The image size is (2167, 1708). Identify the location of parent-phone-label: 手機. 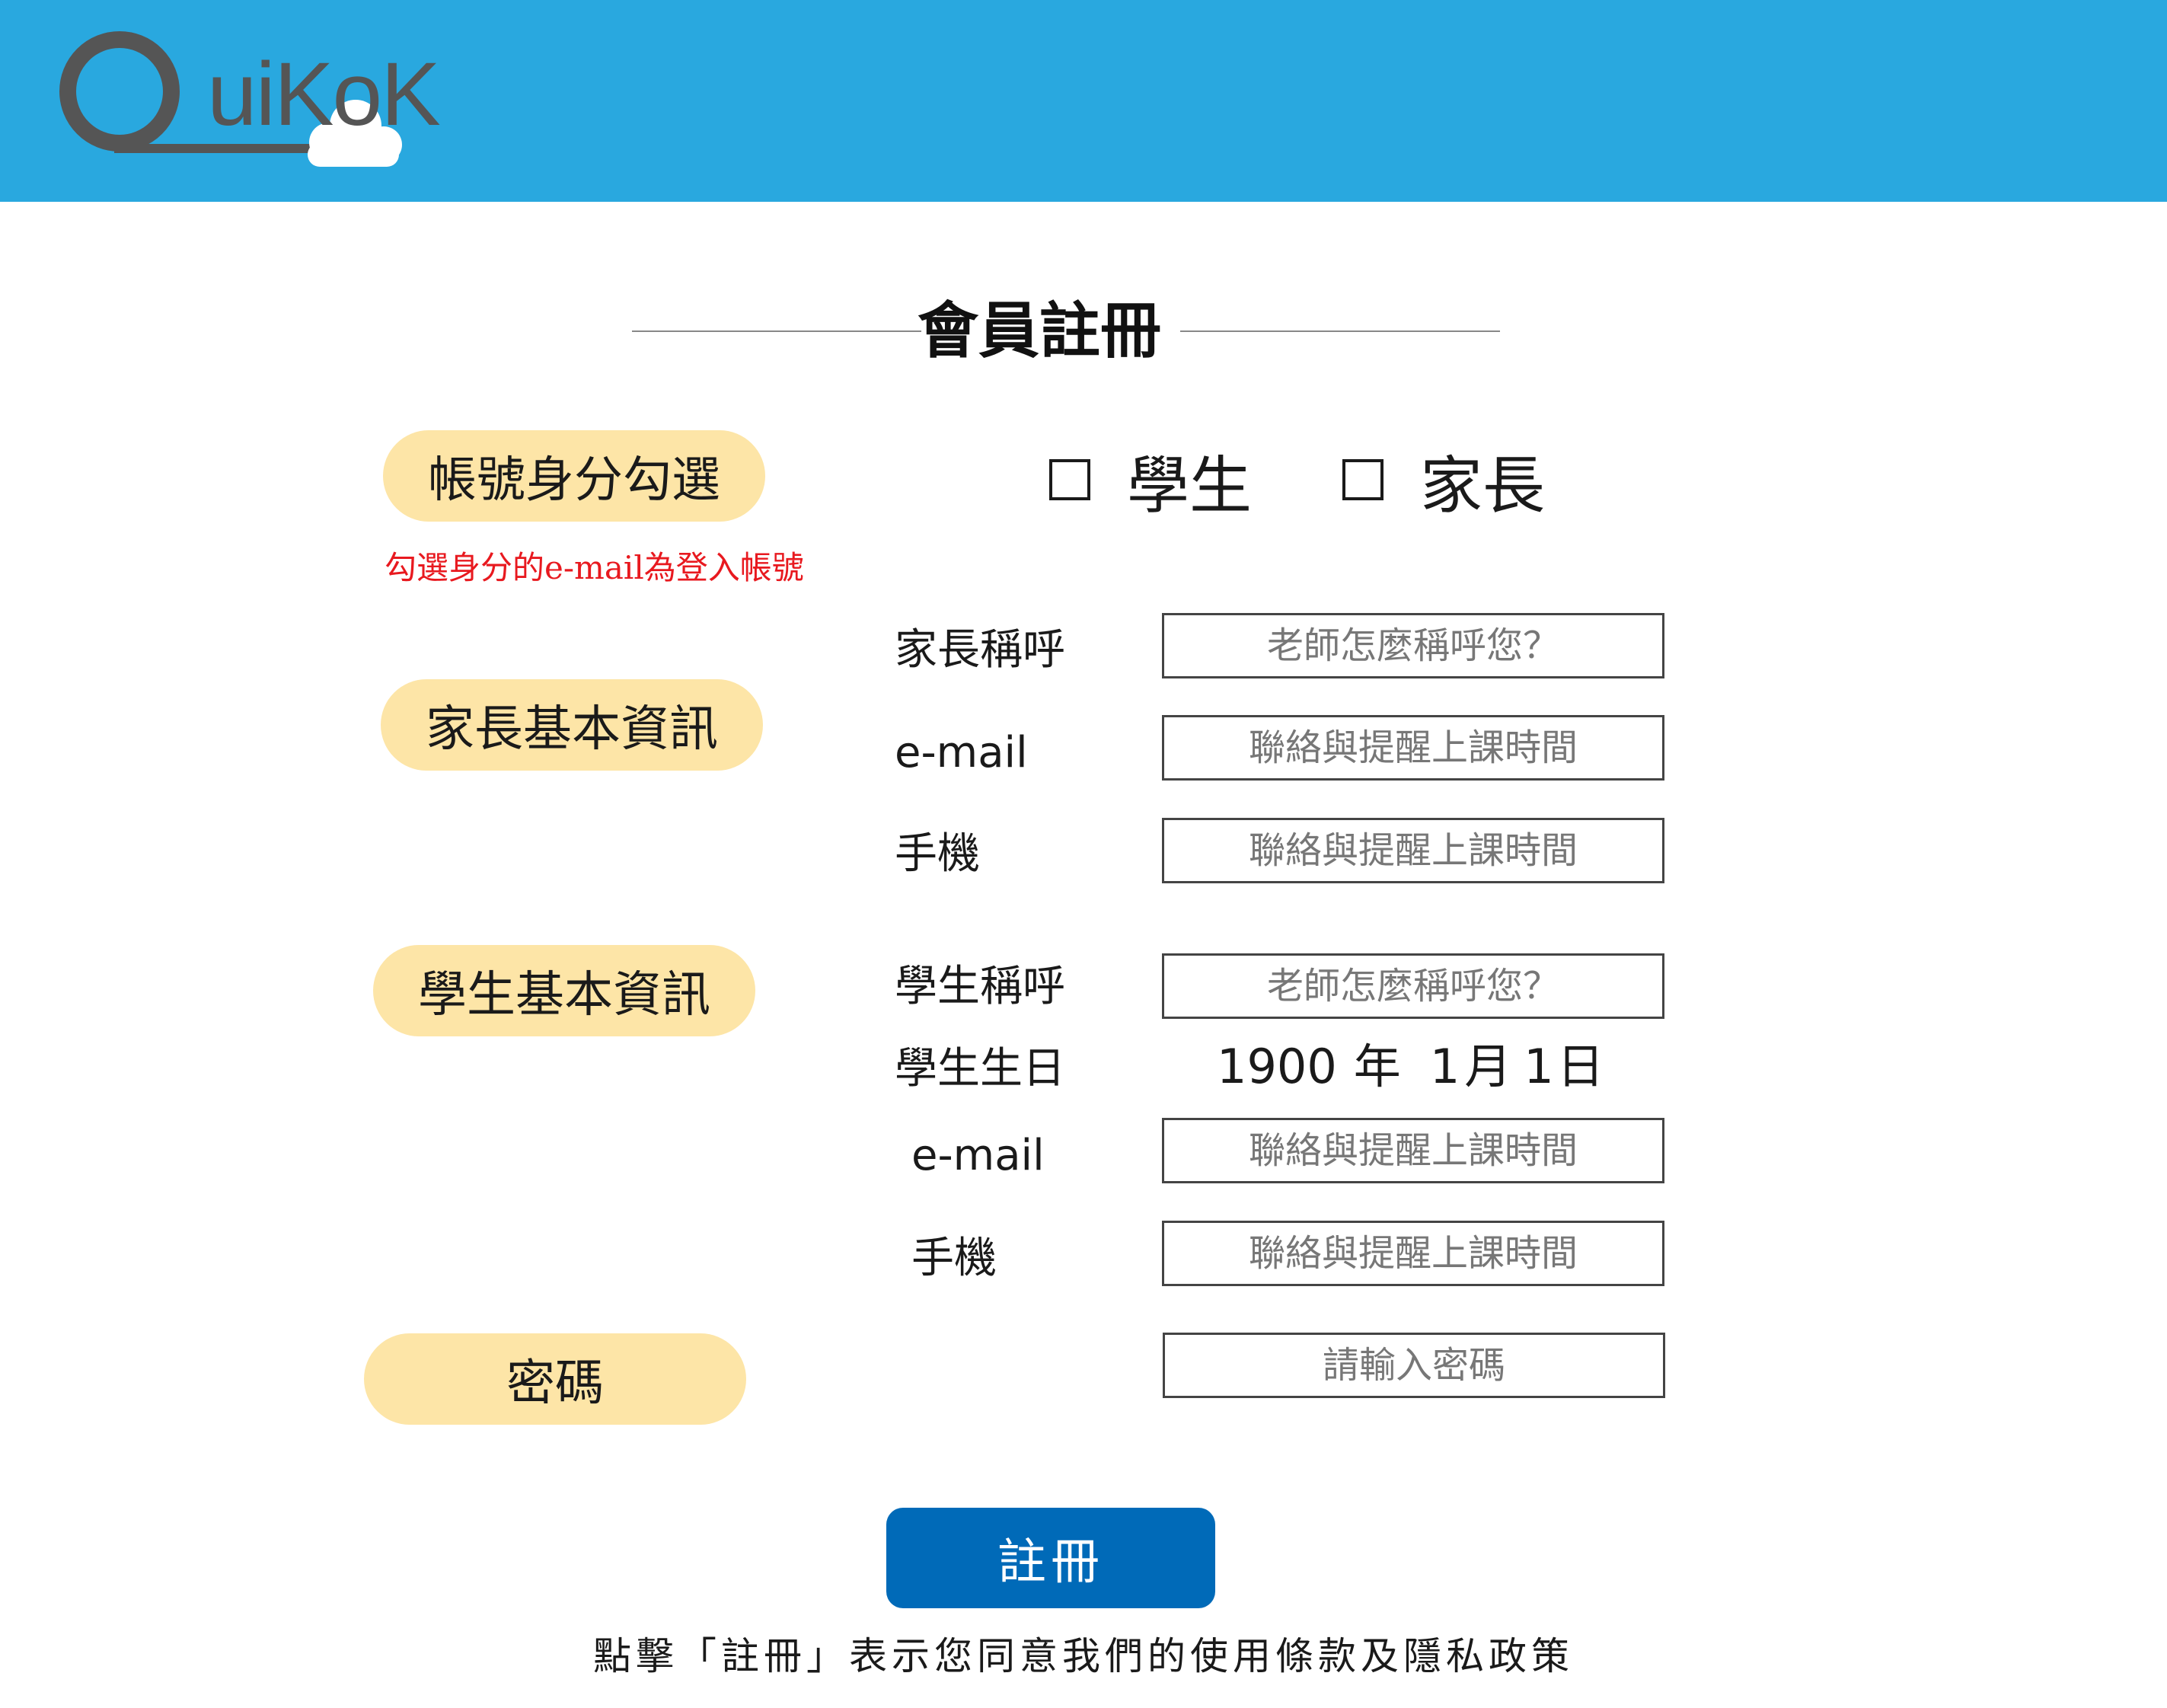
(937, 854).